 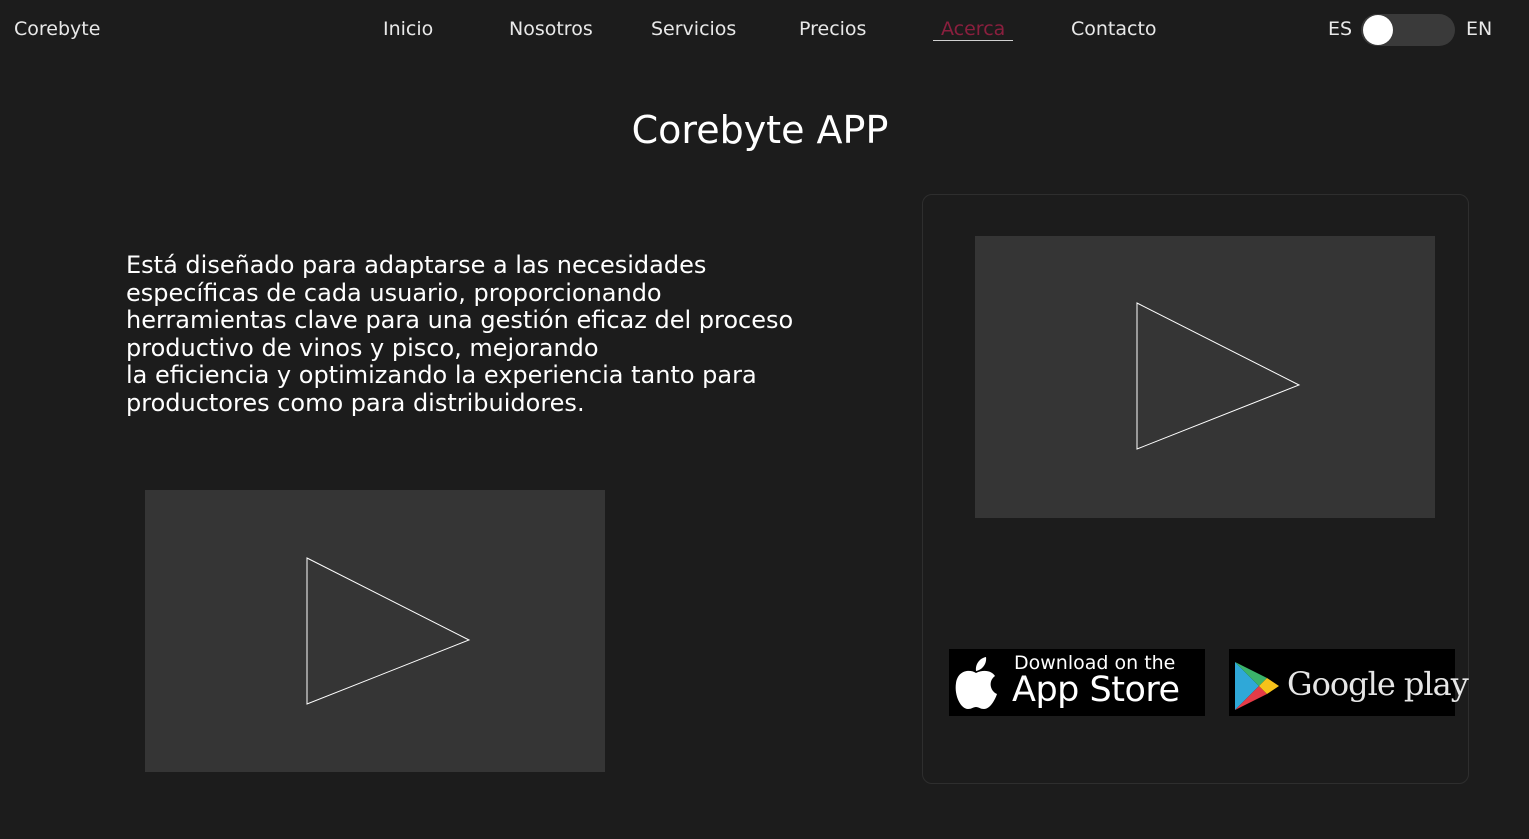 What do you see at coordinates (1114, 29) in the screenshot?
I see `nav-contacto: Contacto` at bounding box center [1114, 29].